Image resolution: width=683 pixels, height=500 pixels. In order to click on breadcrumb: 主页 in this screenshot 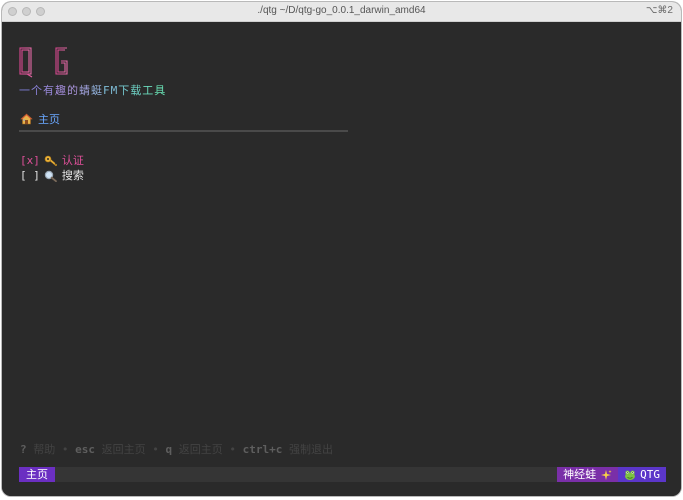, I will do `click(40, 119)`.